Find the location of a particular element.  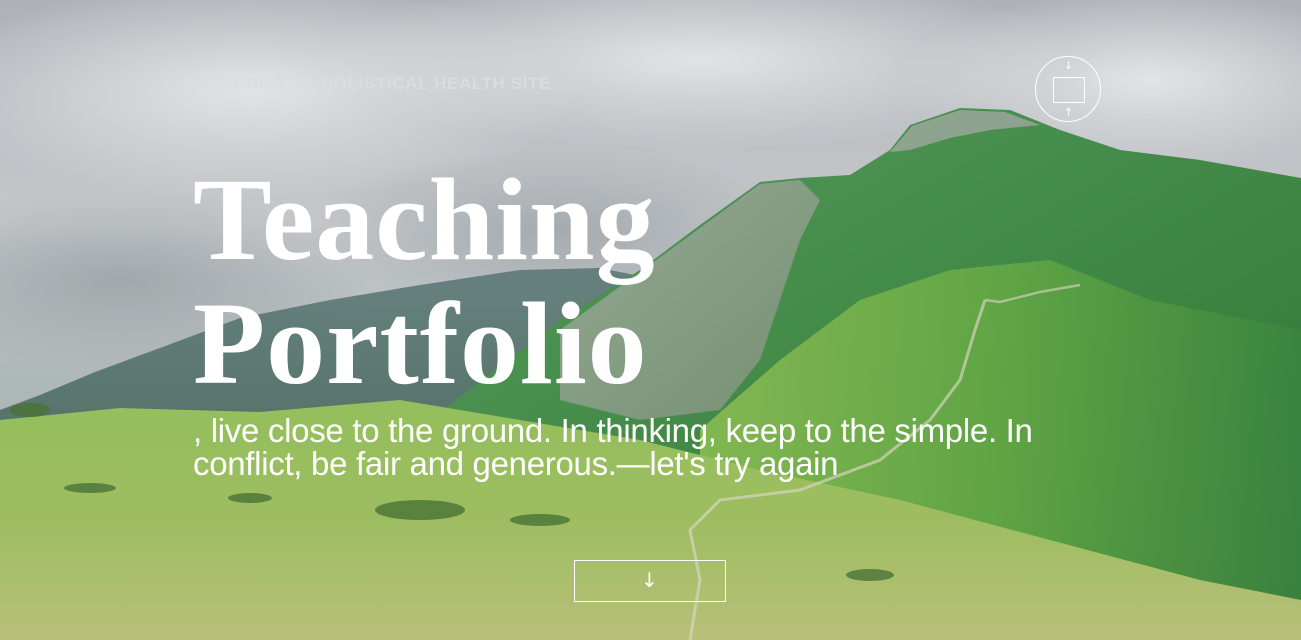

title-line-1: Teaching is located at coordinates (424, 219).